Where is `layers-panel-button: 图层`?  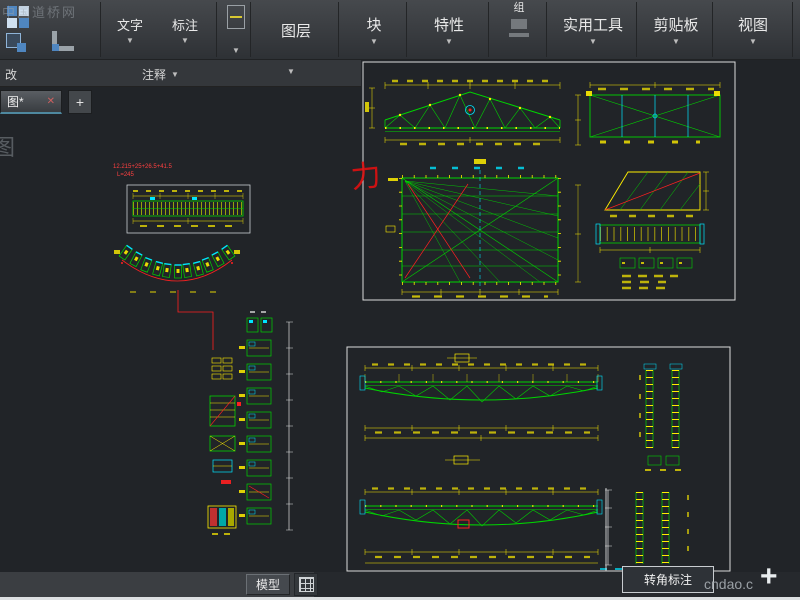
layers-panel-button: 图层 is located at coordinates (296, 29).